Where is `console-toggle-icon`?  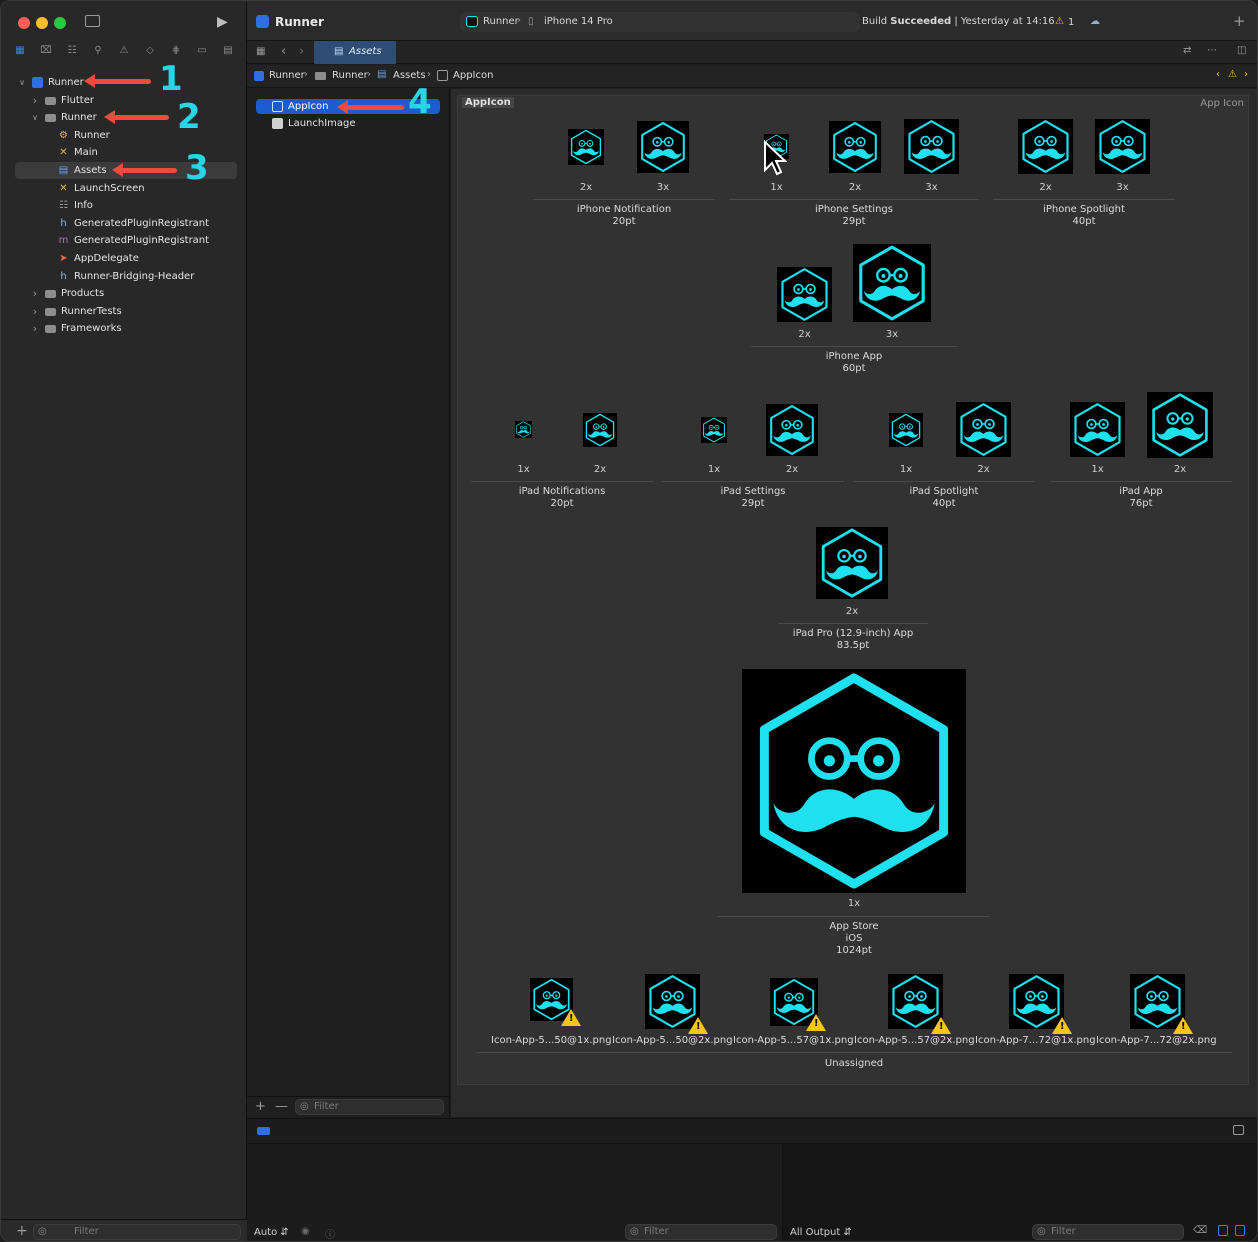 console-toggle-icon is located at coordinates (1238, 1130).